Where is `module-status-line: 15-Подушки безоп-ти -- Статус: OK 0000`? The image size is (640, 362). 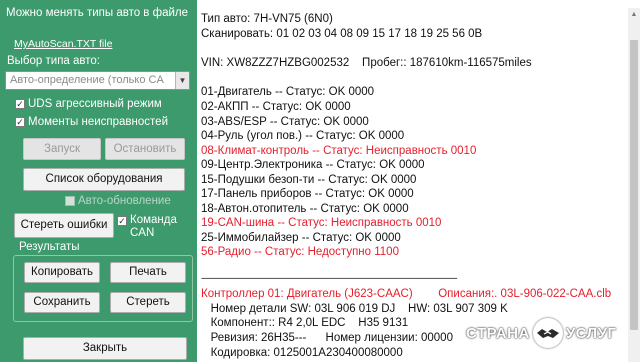
module-status-line: 15-Подушки безоп-ти -- Статус: OK 0000 is located at coordinates (309, 180).